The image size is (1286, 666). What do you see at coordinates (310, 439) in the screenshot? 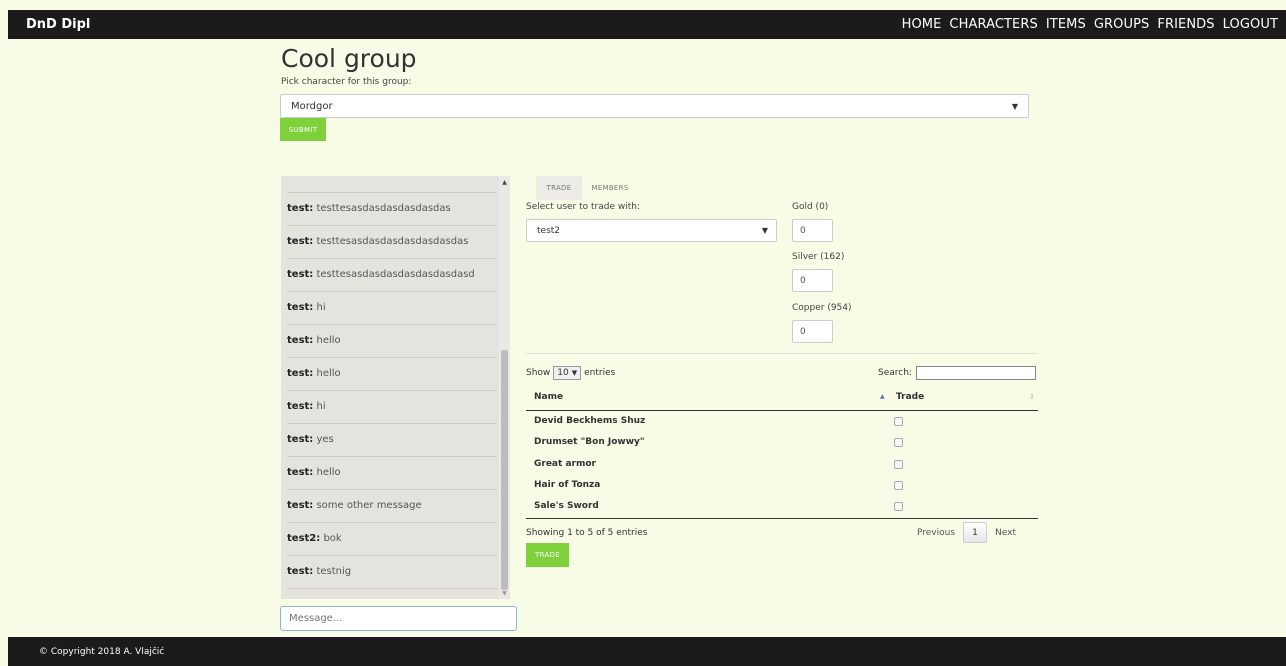
I see `chat-message: test: yes` at bounding box center [310, 439].